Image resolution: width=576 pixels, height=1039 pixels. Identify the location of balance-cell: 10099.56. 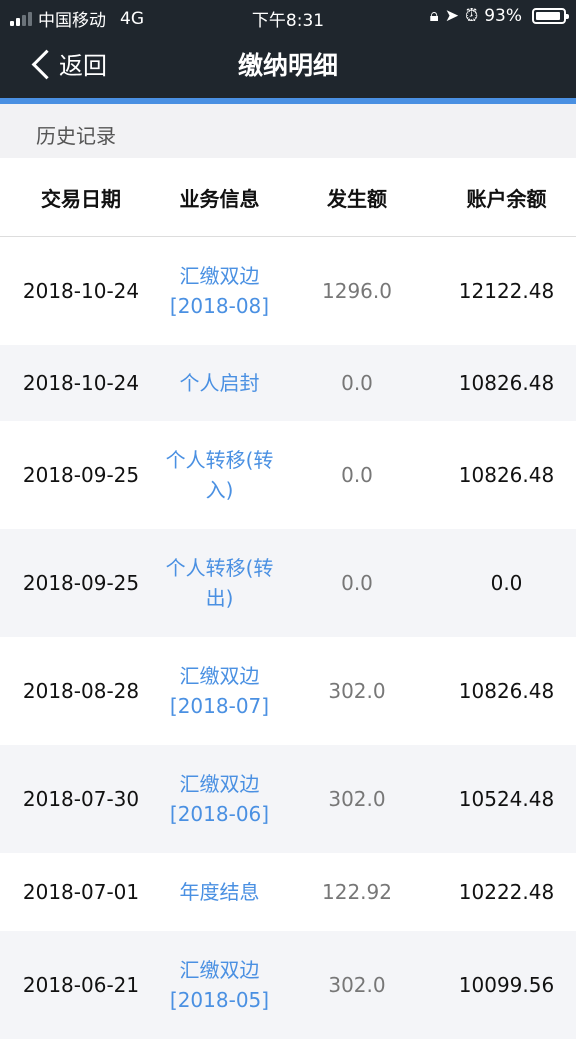
(506, 985).